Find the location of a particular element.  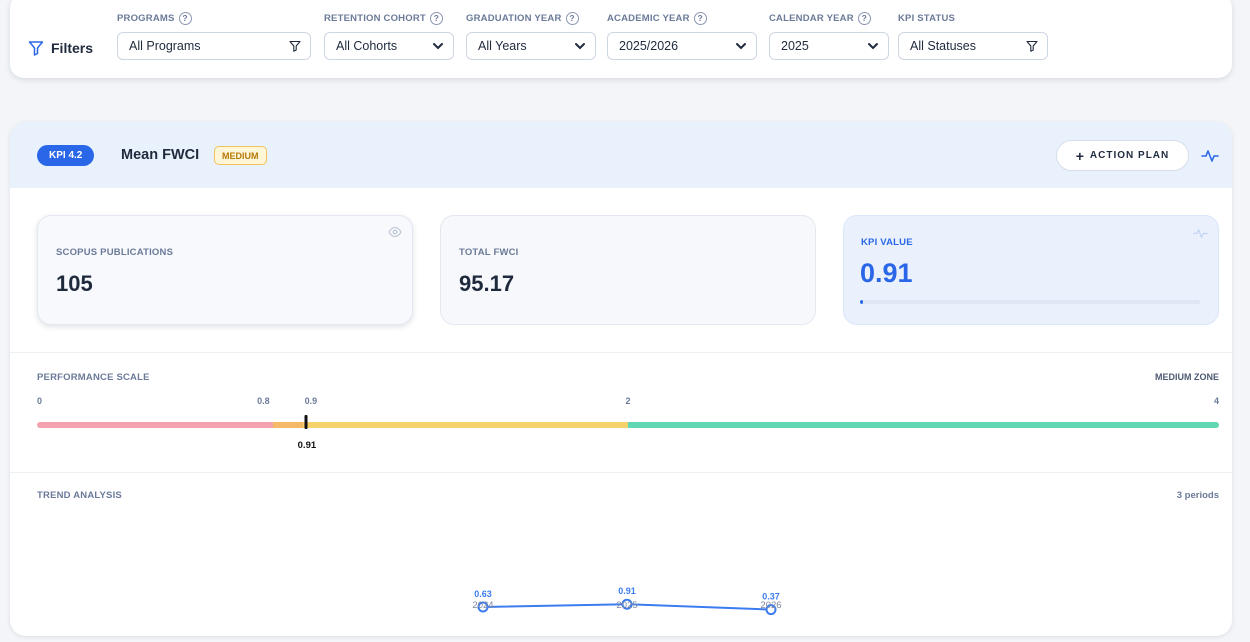

filter-programs: PROGRAMS ? All Programs is located at coordinates (214, 34).